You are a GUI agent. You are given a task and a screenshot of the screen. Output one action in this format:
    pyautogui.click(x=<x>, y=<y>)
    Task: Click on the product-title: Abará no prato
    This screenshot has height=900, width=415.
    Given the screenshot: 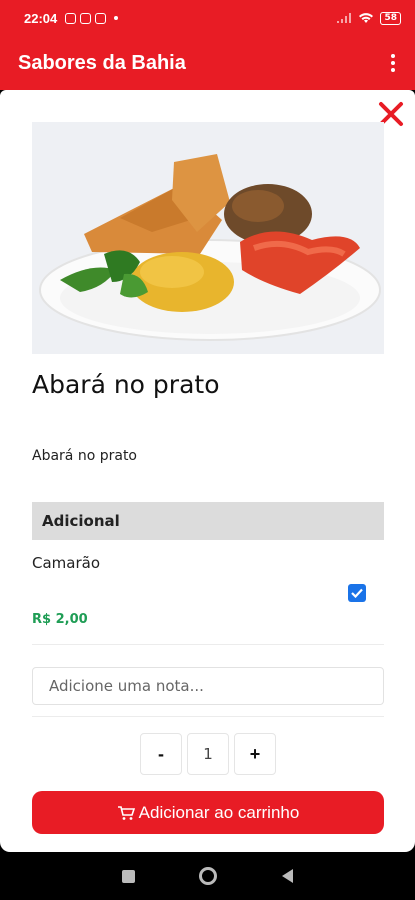 What is the action you would take?
    pyautogui.click(x=126, y=384)
    